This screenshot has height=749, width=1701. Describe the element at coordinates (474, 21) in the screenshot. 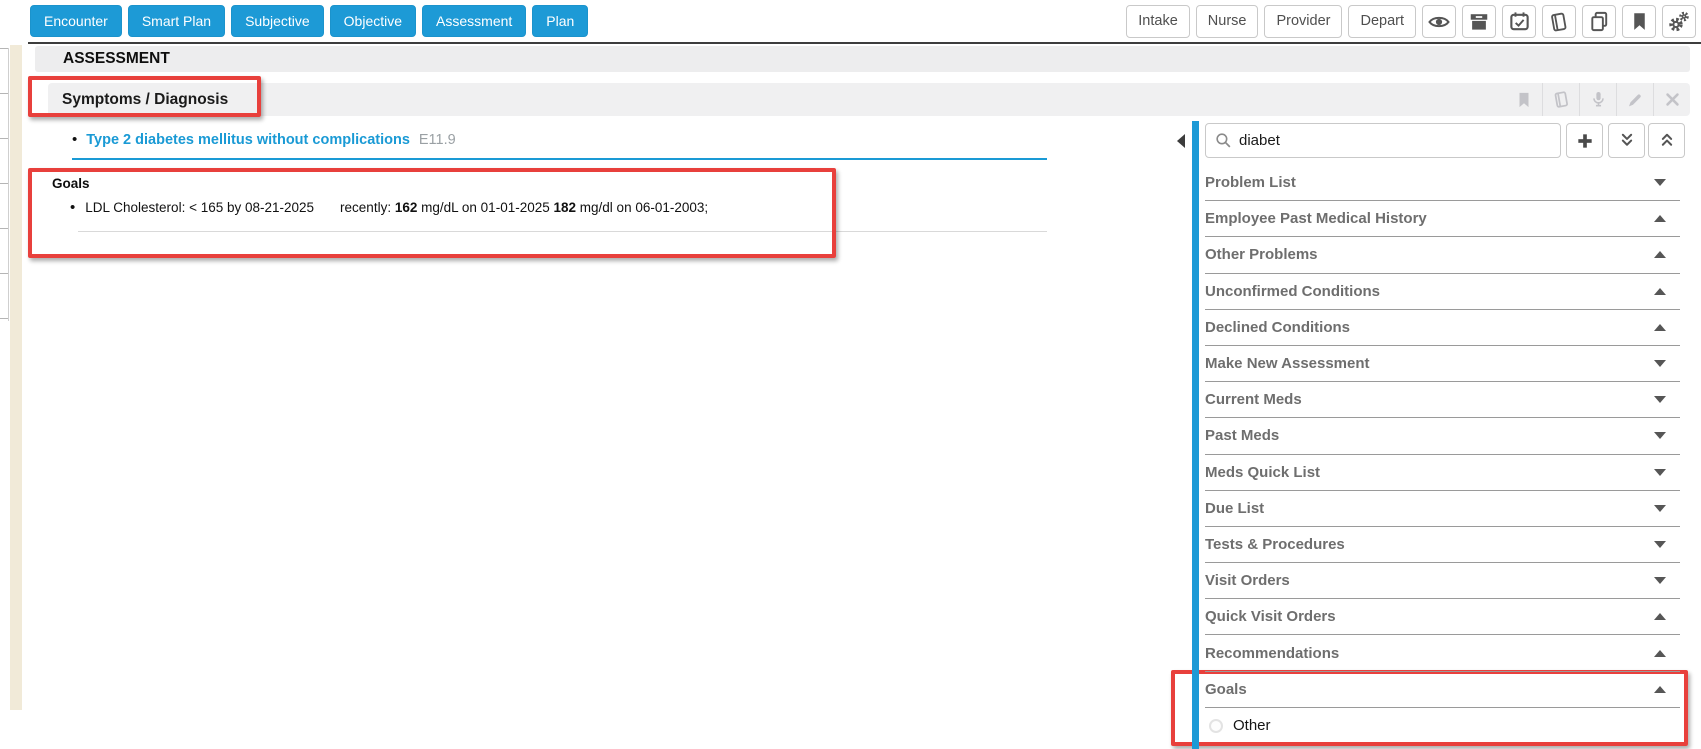

I see `nav-button-assessment: Assessment` at that location.